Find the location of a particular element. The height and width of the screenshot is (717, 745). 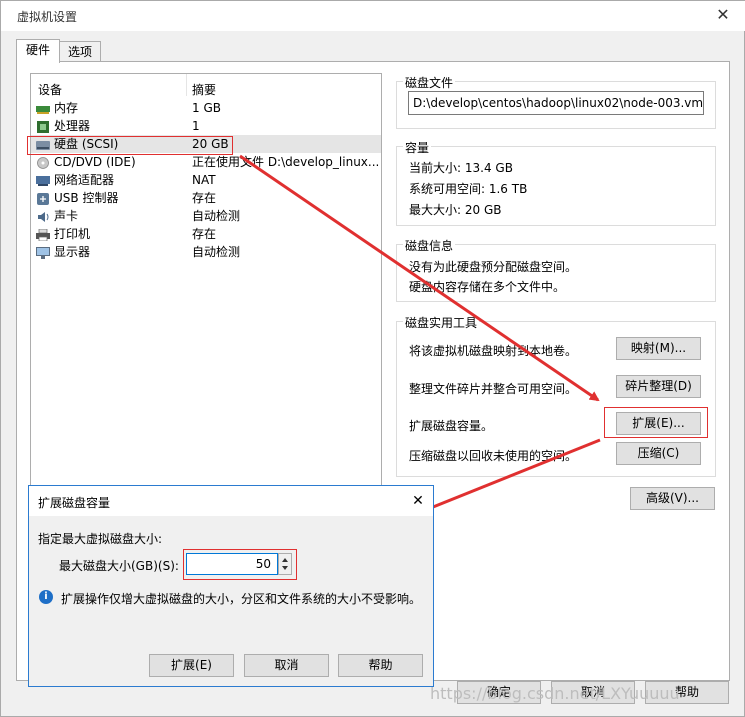

device-row-usb-controller: USB 控制器 存在 is located at coordinates (206, 198).